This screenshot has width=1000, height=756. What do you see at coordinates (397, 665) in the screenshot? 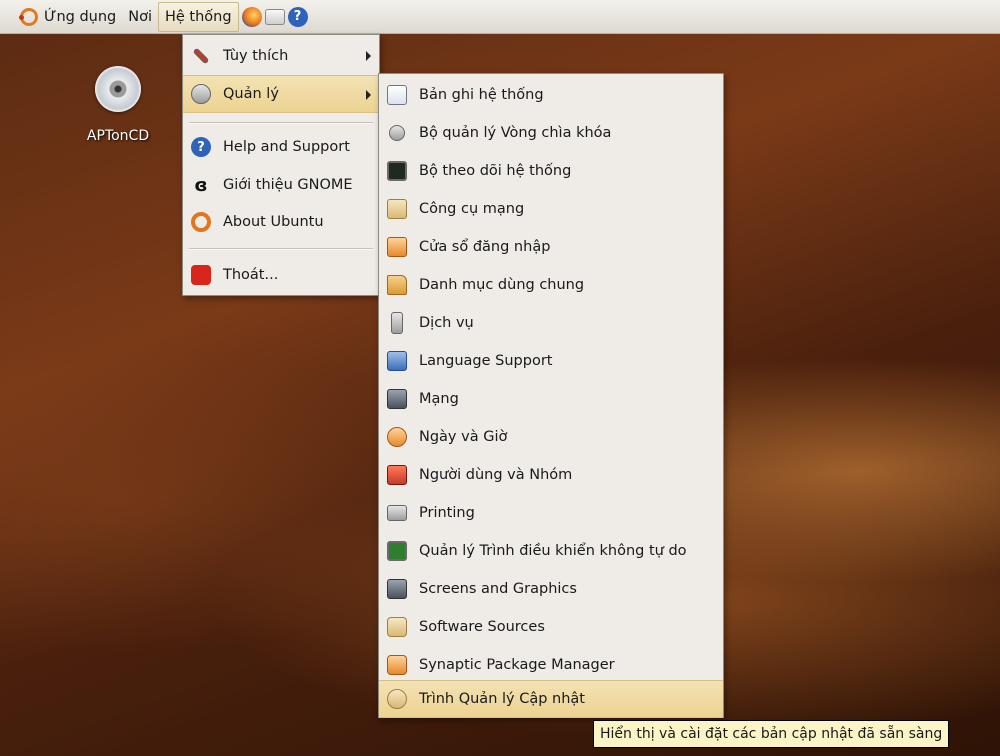
I see `synaptic-icon` at bounding box center [397, 665].